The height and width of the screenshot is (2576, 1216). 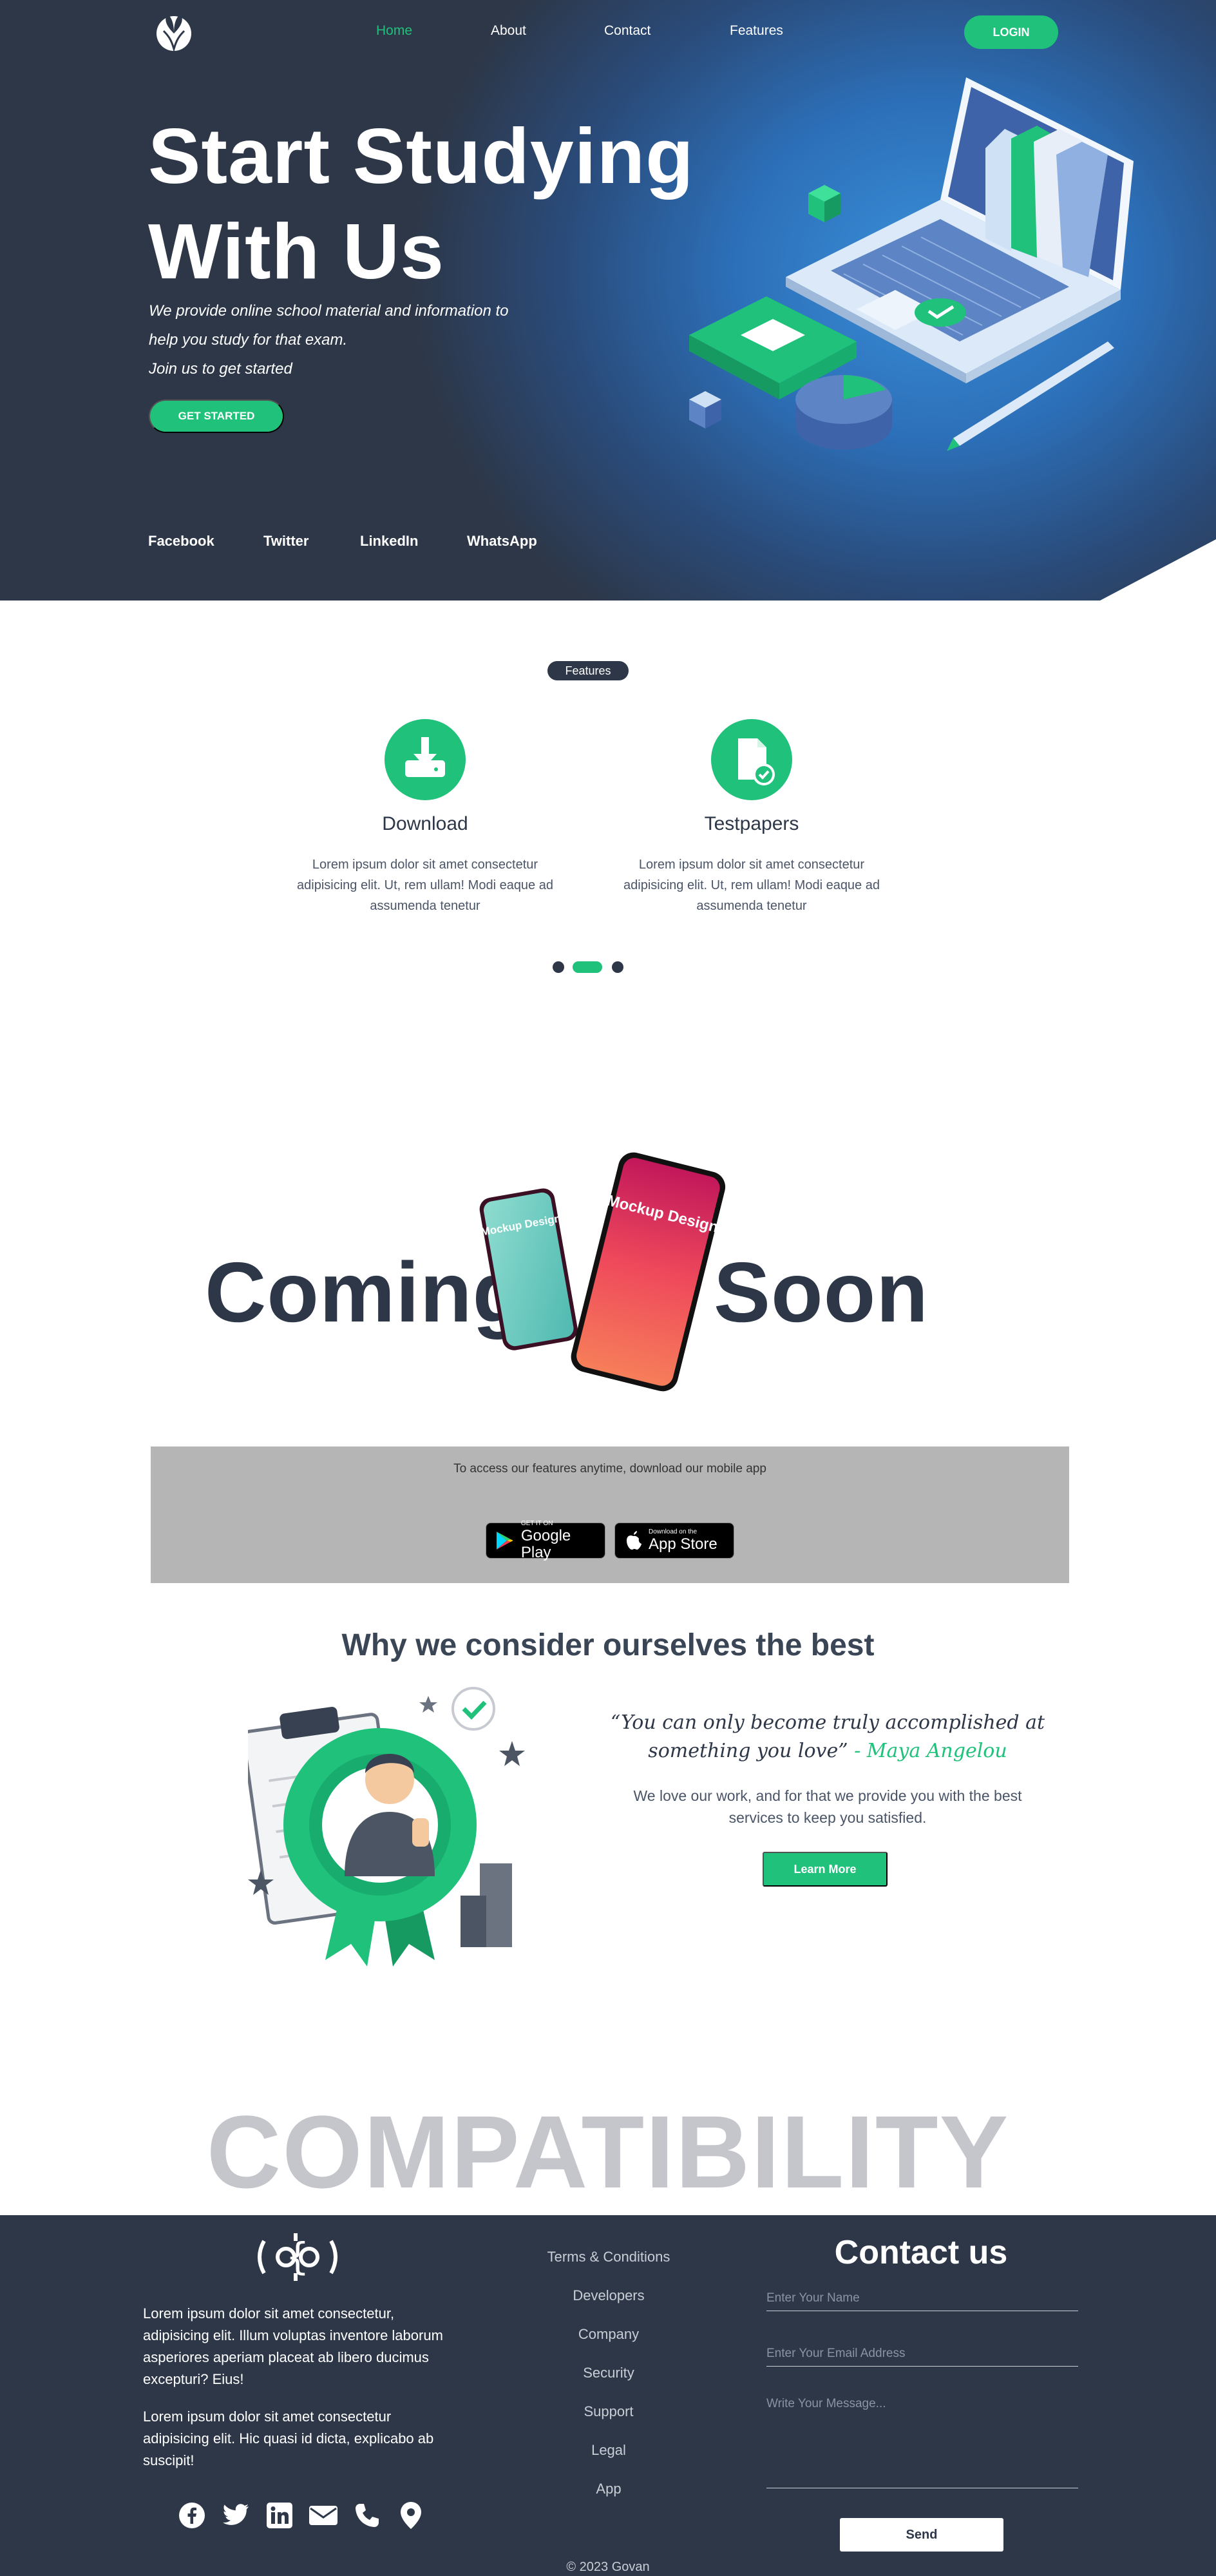 I want to click on hero-title-line2: With Us, so click(x=296, y=251).